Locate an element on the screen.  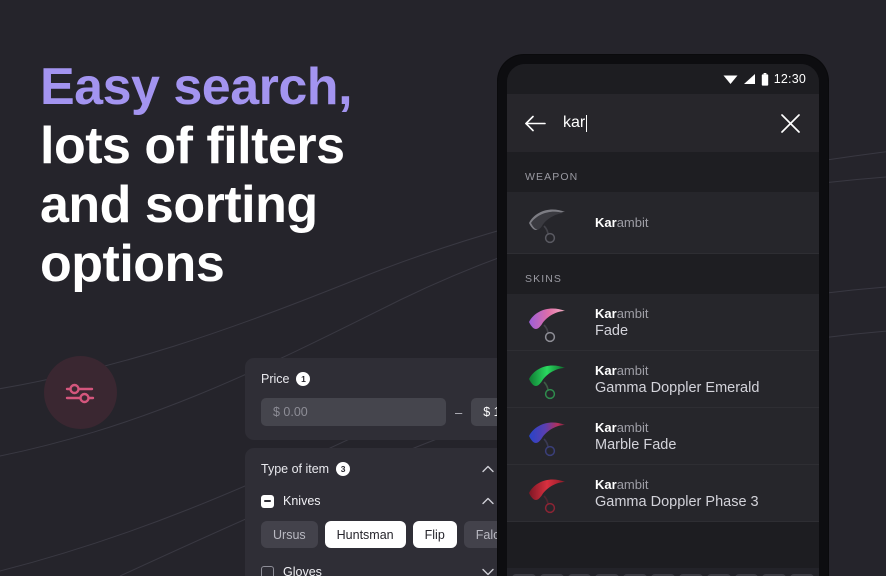
type-of-item-header: Type of item 3 is located at coordinates (377, 469).